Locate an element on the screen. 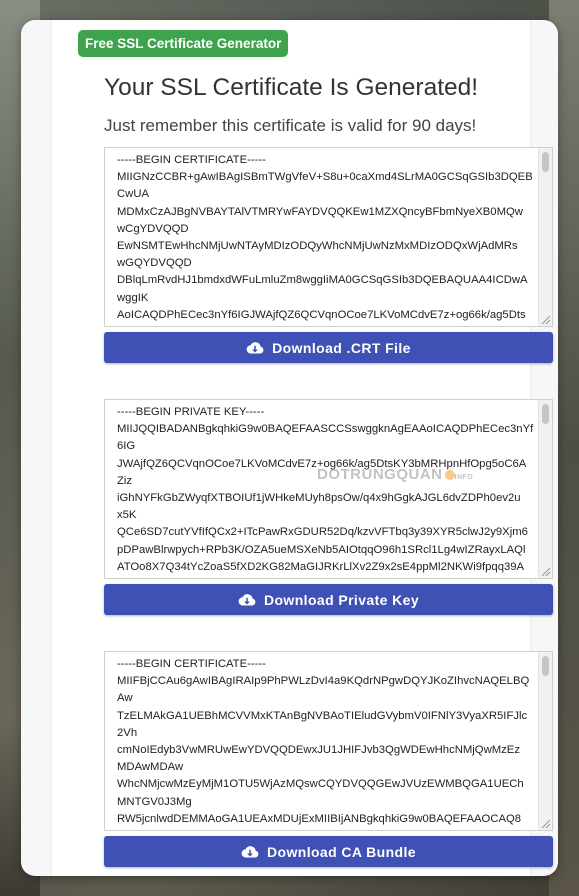 This screenshot has width=579, height=896. ca-bundle-scrollbar is located at coordinates (545, 741).